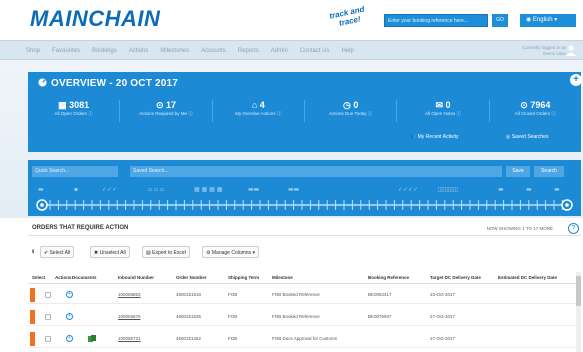 Image resolution: width=583 pixels, height=352 pixels. I want to click on globe-icon: ◉, so click(529, 20).